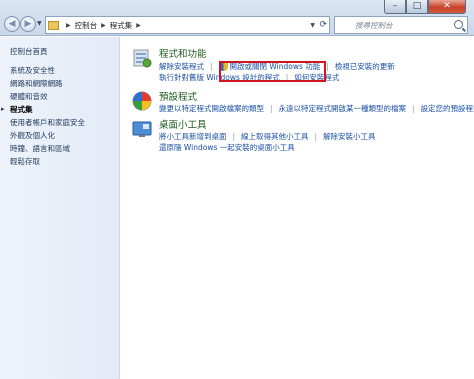 This screenshot has width=474, height=379. I want to click on uninstall-program-link: 解除安裝程式, so click(181, 66).